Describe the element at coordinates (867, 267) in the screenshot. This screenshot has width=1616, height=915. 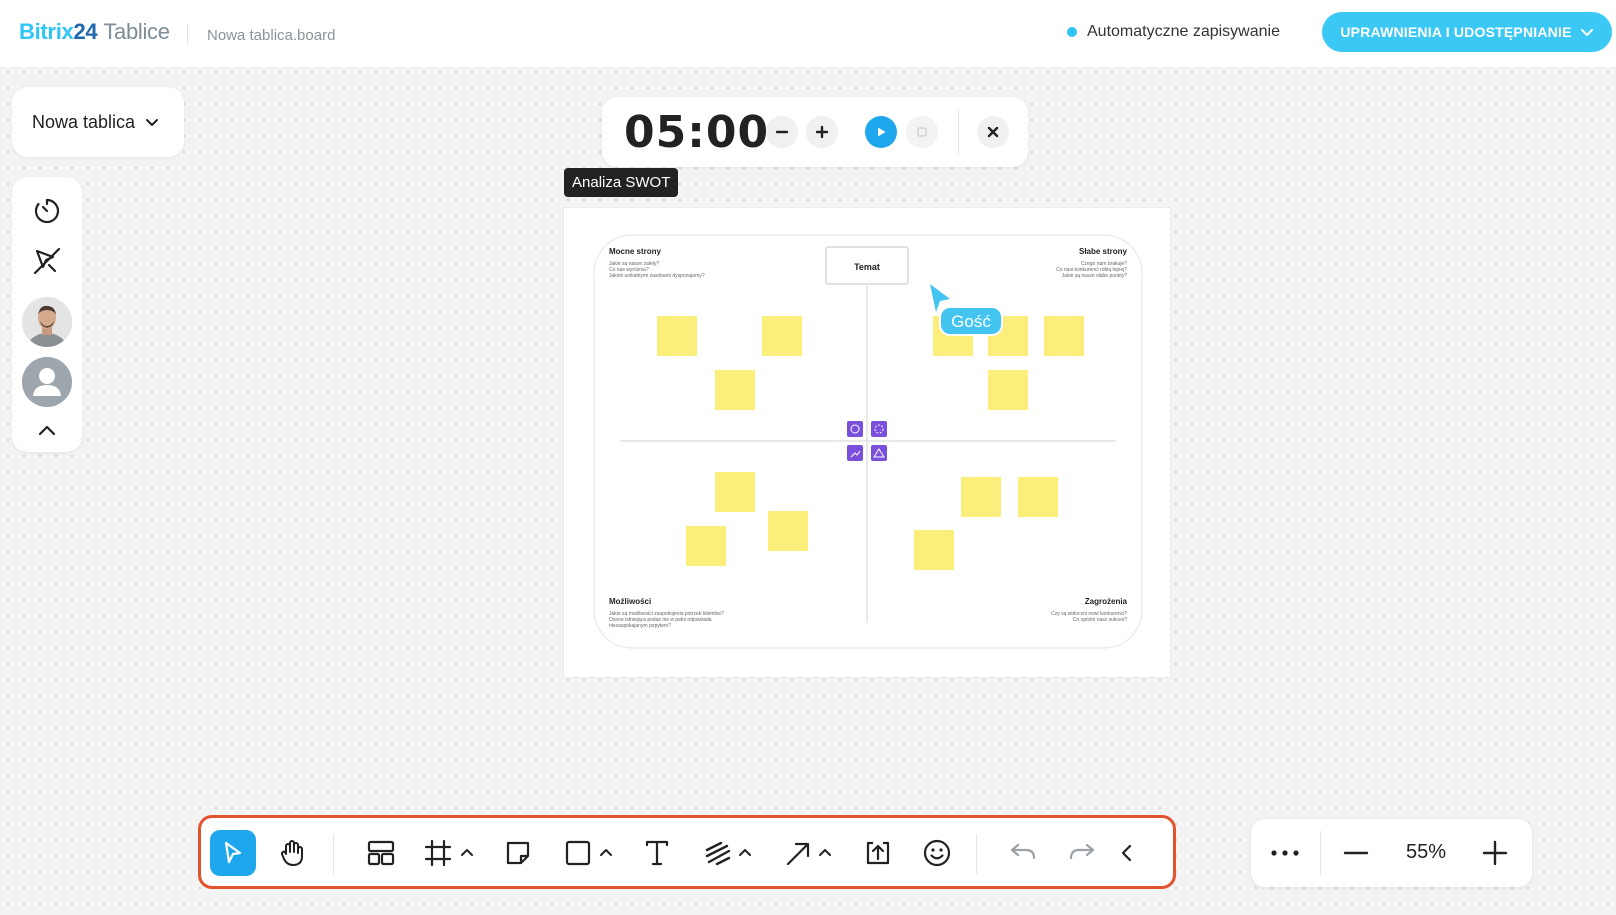
I see `topic-label: Temat` at that location.